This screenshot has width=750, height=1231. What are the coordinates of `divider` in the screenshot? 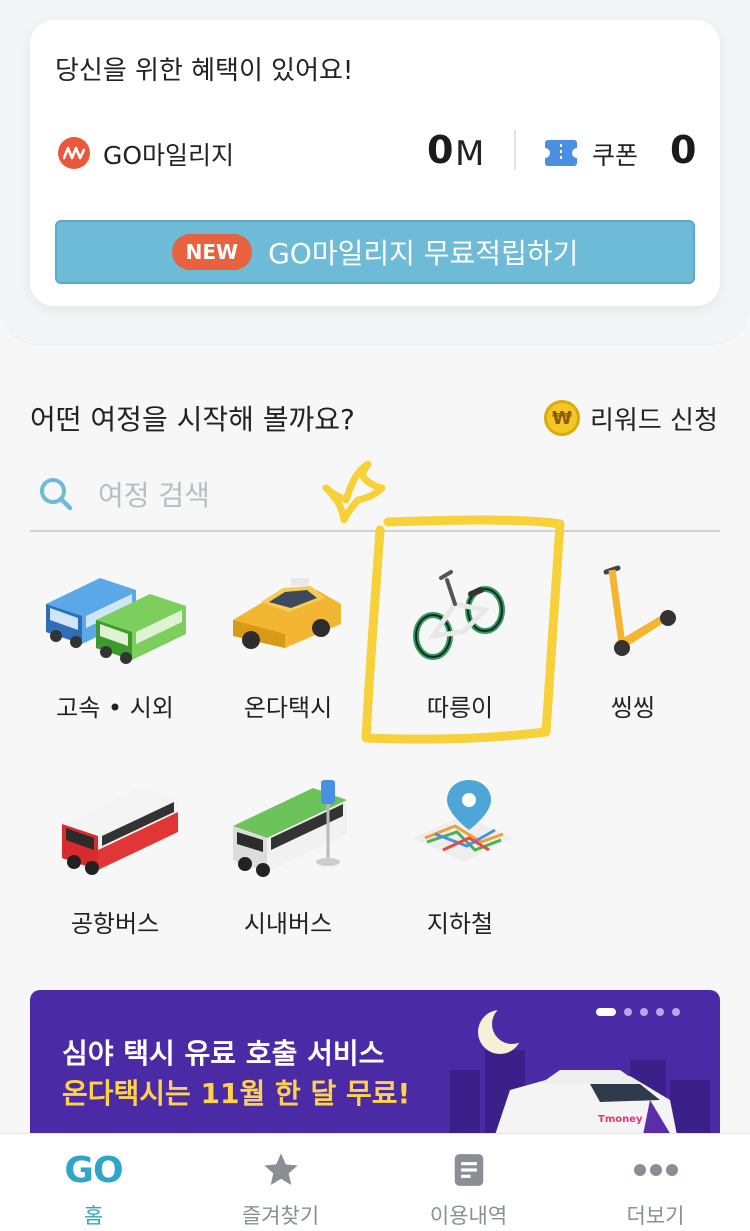 It's located at (515, 150).